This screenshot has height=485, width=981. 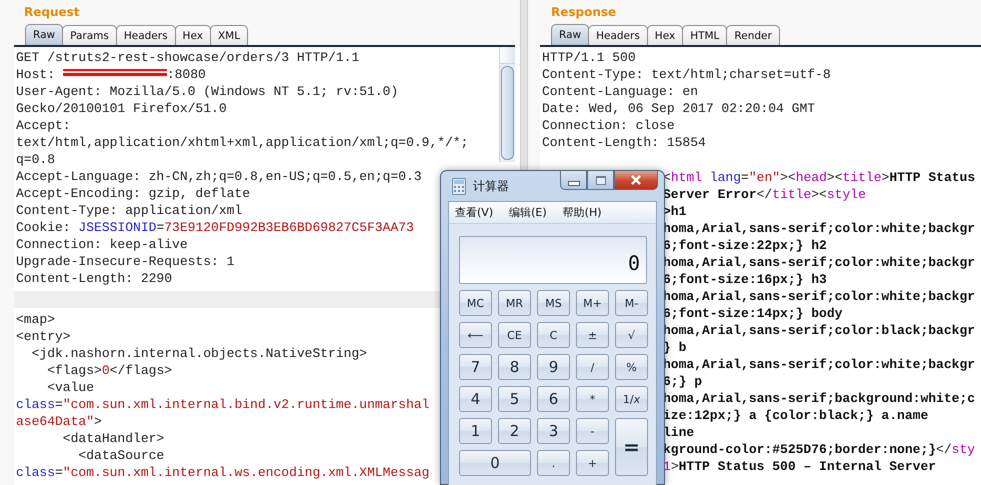 What do you see at coordinates (128, 210) in the screenshot?
I see `code-line: Content-Type: application/xml` at bounding box center [128, 210].